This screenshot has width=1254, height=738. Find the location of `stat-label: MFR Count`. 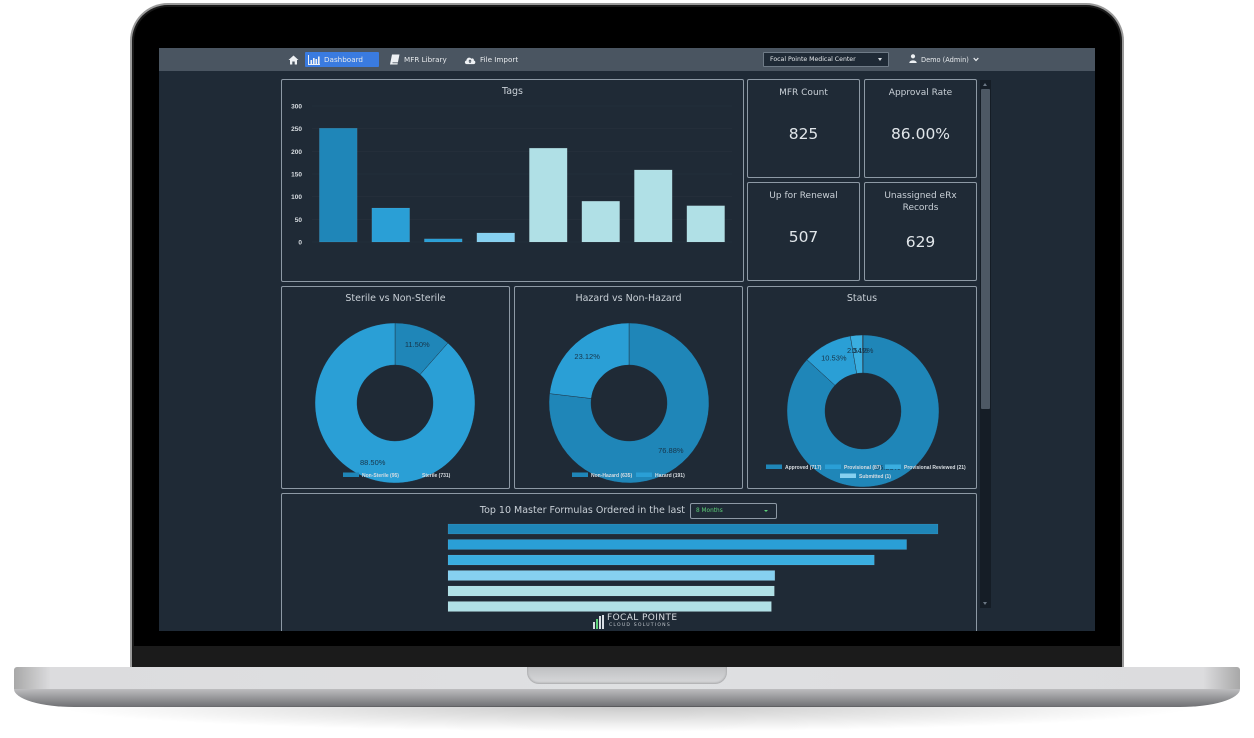

stat-label: MFR Count is located at coordinates (803, 93).